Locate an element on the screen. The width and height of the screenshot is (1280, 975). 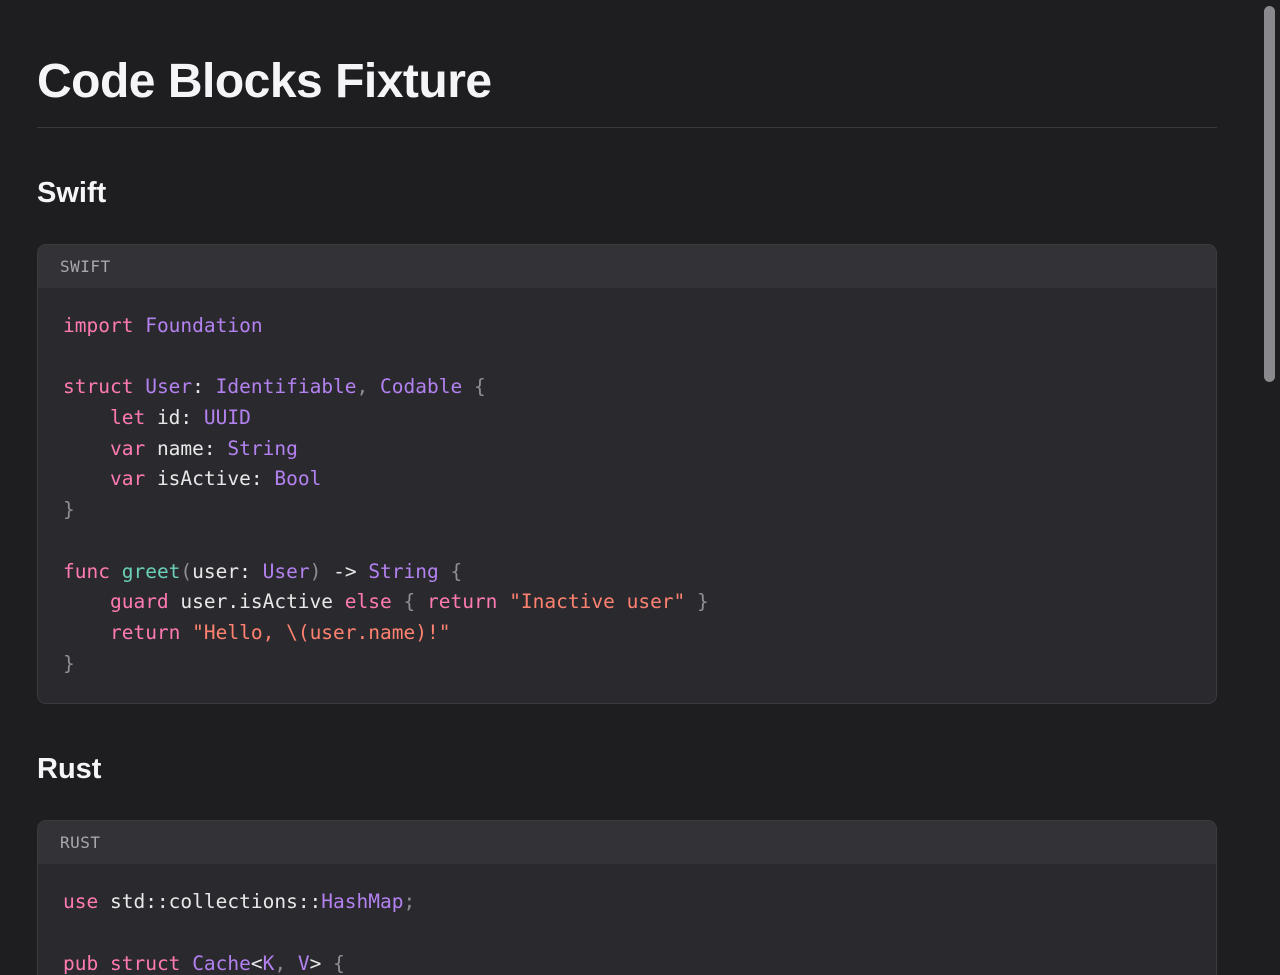
code-token: Cache is located at coordinates (221, 963).